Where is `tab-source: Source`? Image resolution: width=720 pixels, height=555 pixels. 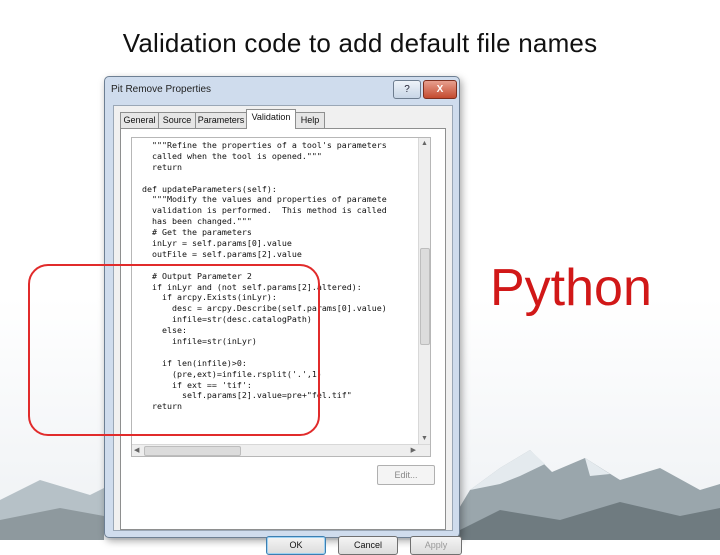
tab-source: Source is located at coordinates (177, 120).